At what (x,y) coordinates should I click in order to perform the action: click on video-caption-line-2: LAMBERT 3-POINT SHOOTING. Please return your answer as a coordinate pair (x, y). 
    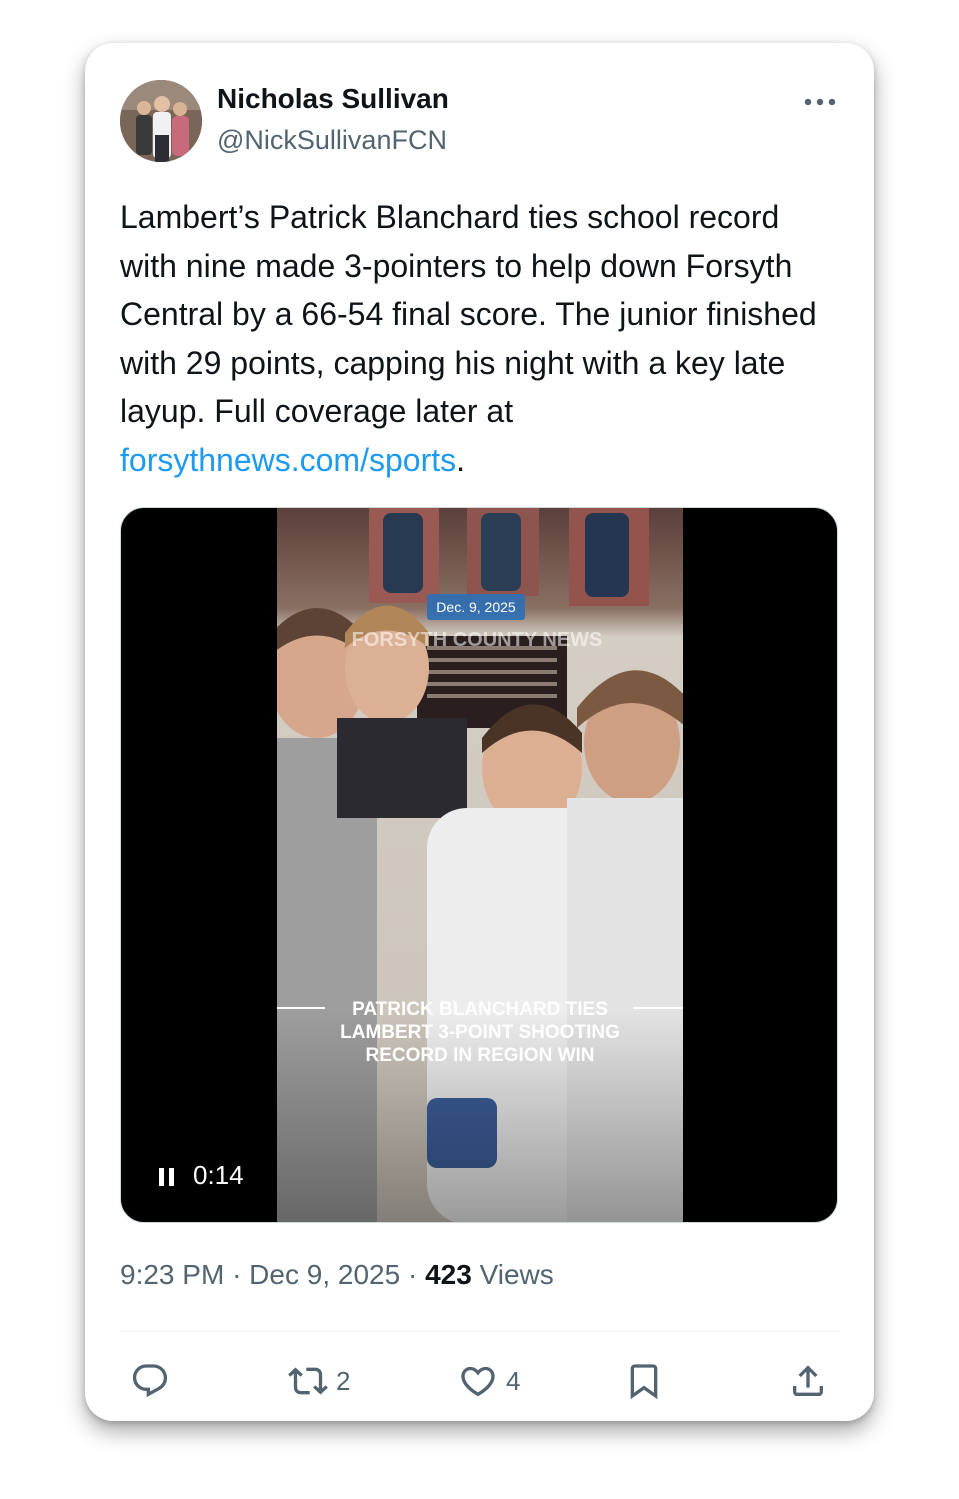
    Looking at the image, I should click on (480, 1032).